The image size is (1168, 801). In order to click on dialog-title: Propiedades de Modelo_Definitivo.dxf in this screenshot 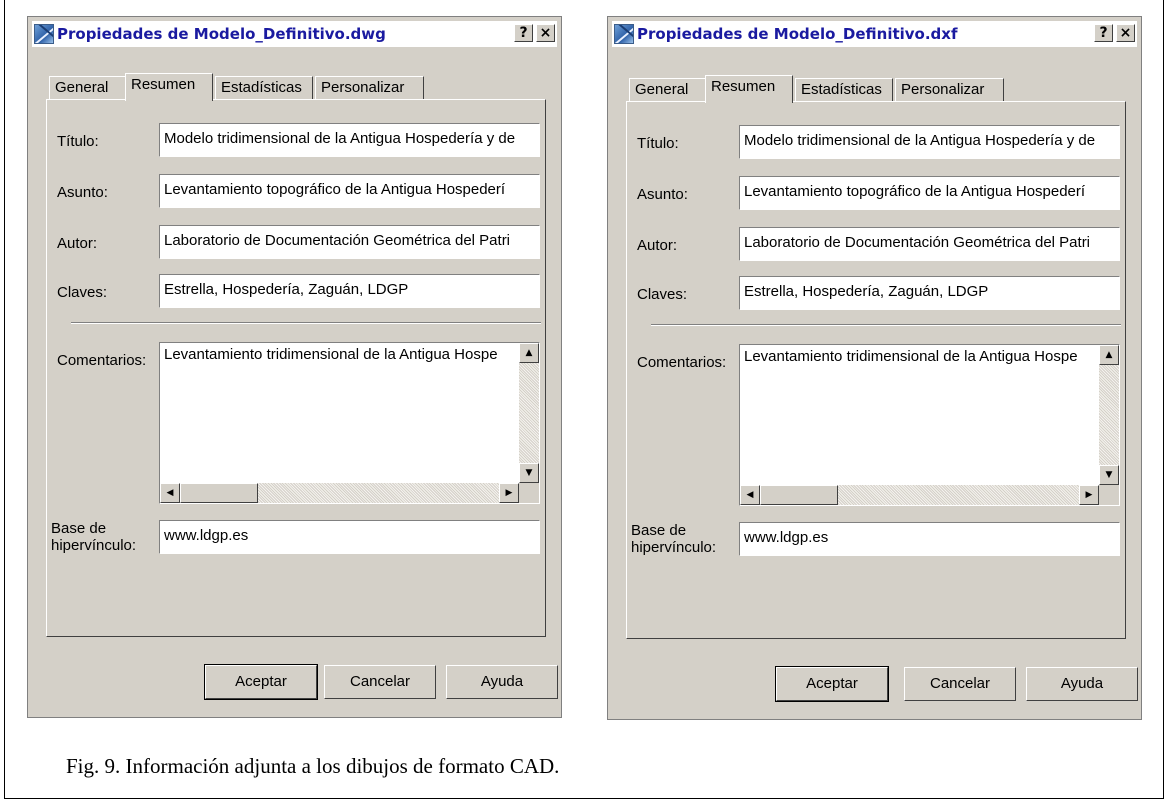, I will do `click(797, 34)`.